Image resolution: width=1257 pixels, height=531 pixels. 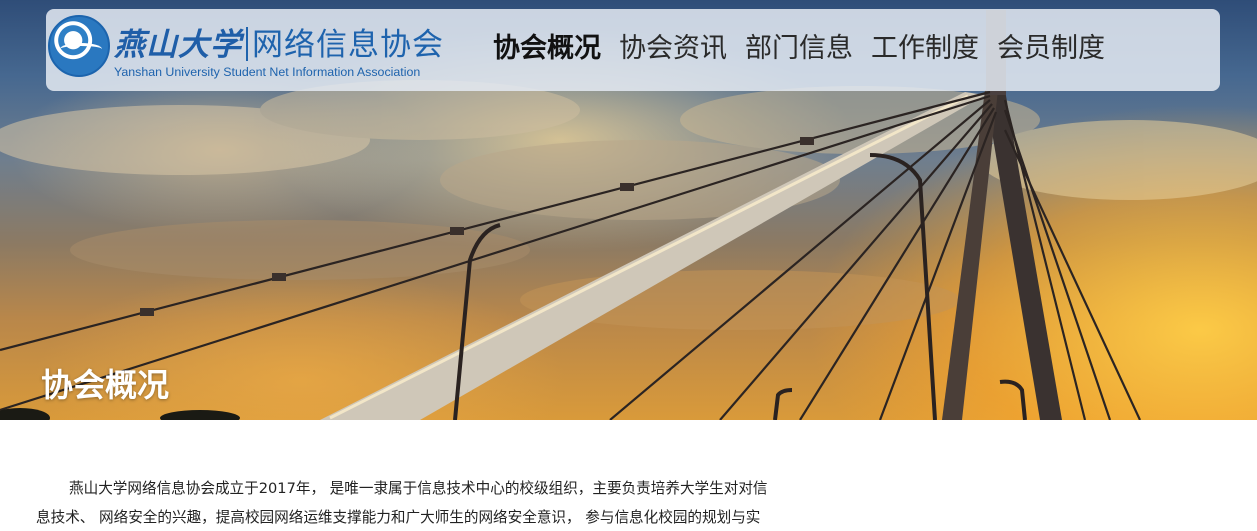 I want to click on main-nav: 协会概况 协会资讯 部门信息 工作制度 会员制度, so click(x=799, y=49).